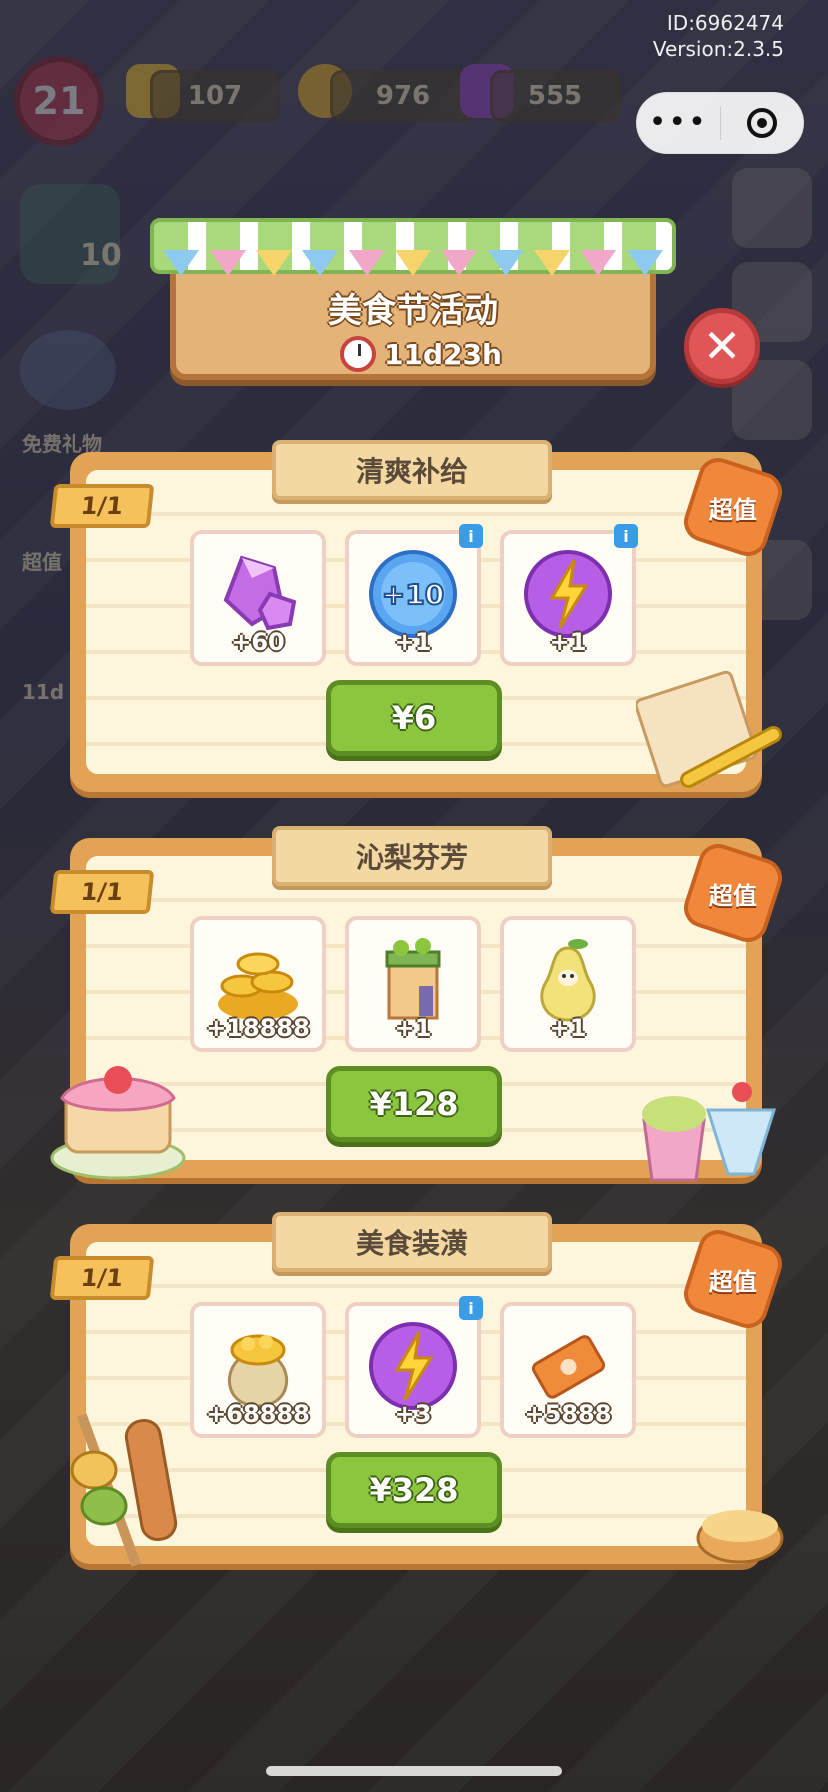 Image resolution: width=828 pixels, height=1792 pixels. I want to click on event-title: 美食节活动, so click(413, 311).